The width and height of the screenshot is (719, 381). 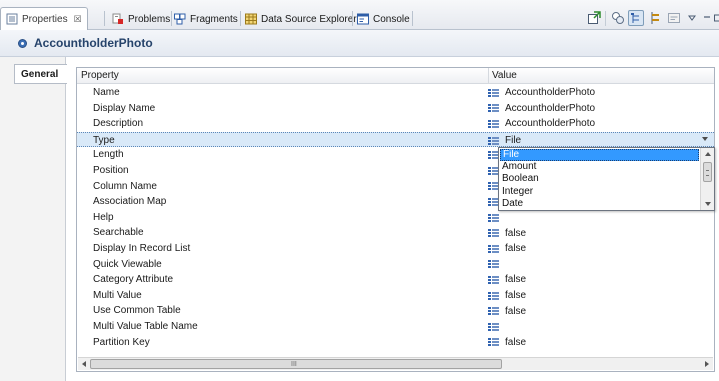 What do you see at coordinates (707, 18) in the screenshot?
I see `minimize-icon` at bounding box center [707, 18].